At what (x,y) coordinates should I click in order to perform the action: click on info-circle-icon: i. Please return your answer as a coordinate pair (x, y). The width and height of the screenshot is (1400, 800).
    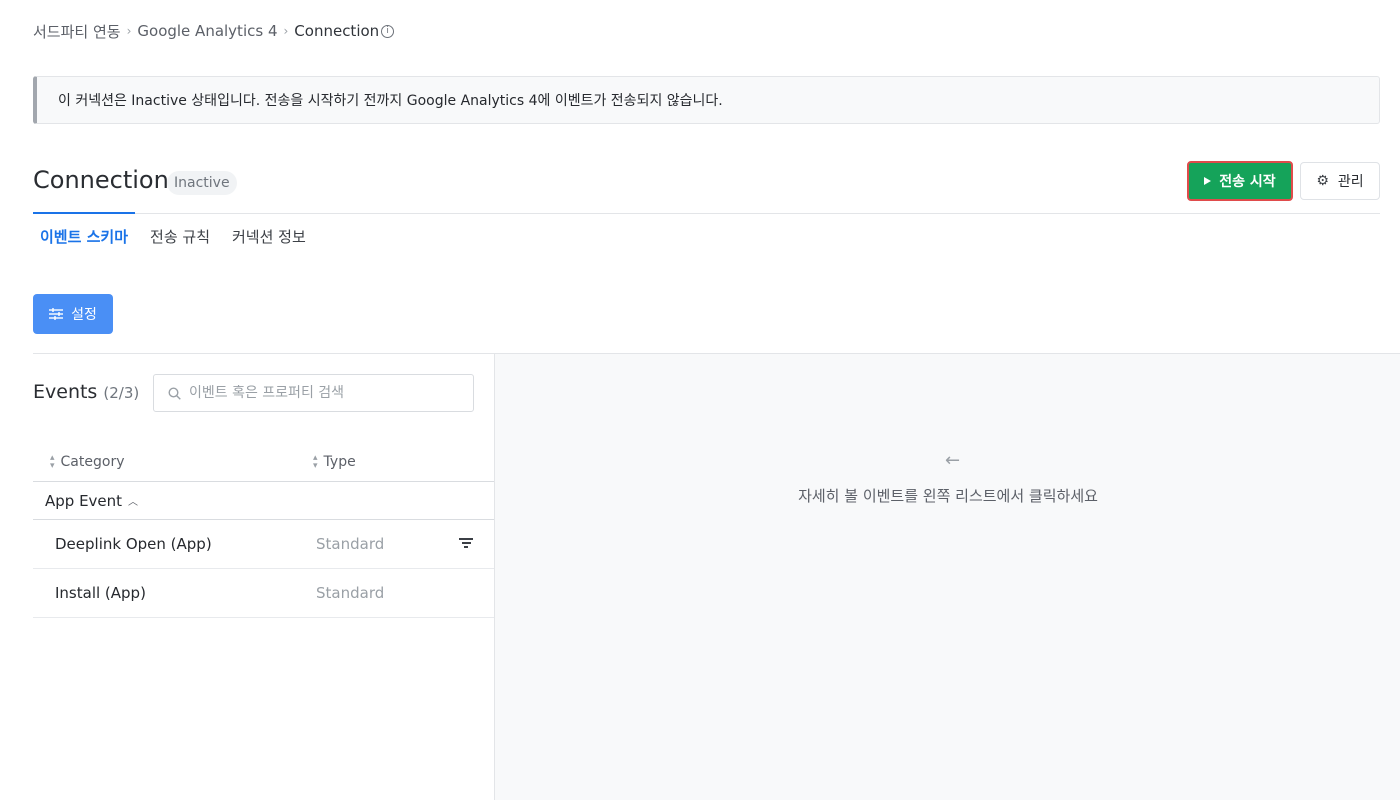
    Looking at the image, I should click on (388, 31).